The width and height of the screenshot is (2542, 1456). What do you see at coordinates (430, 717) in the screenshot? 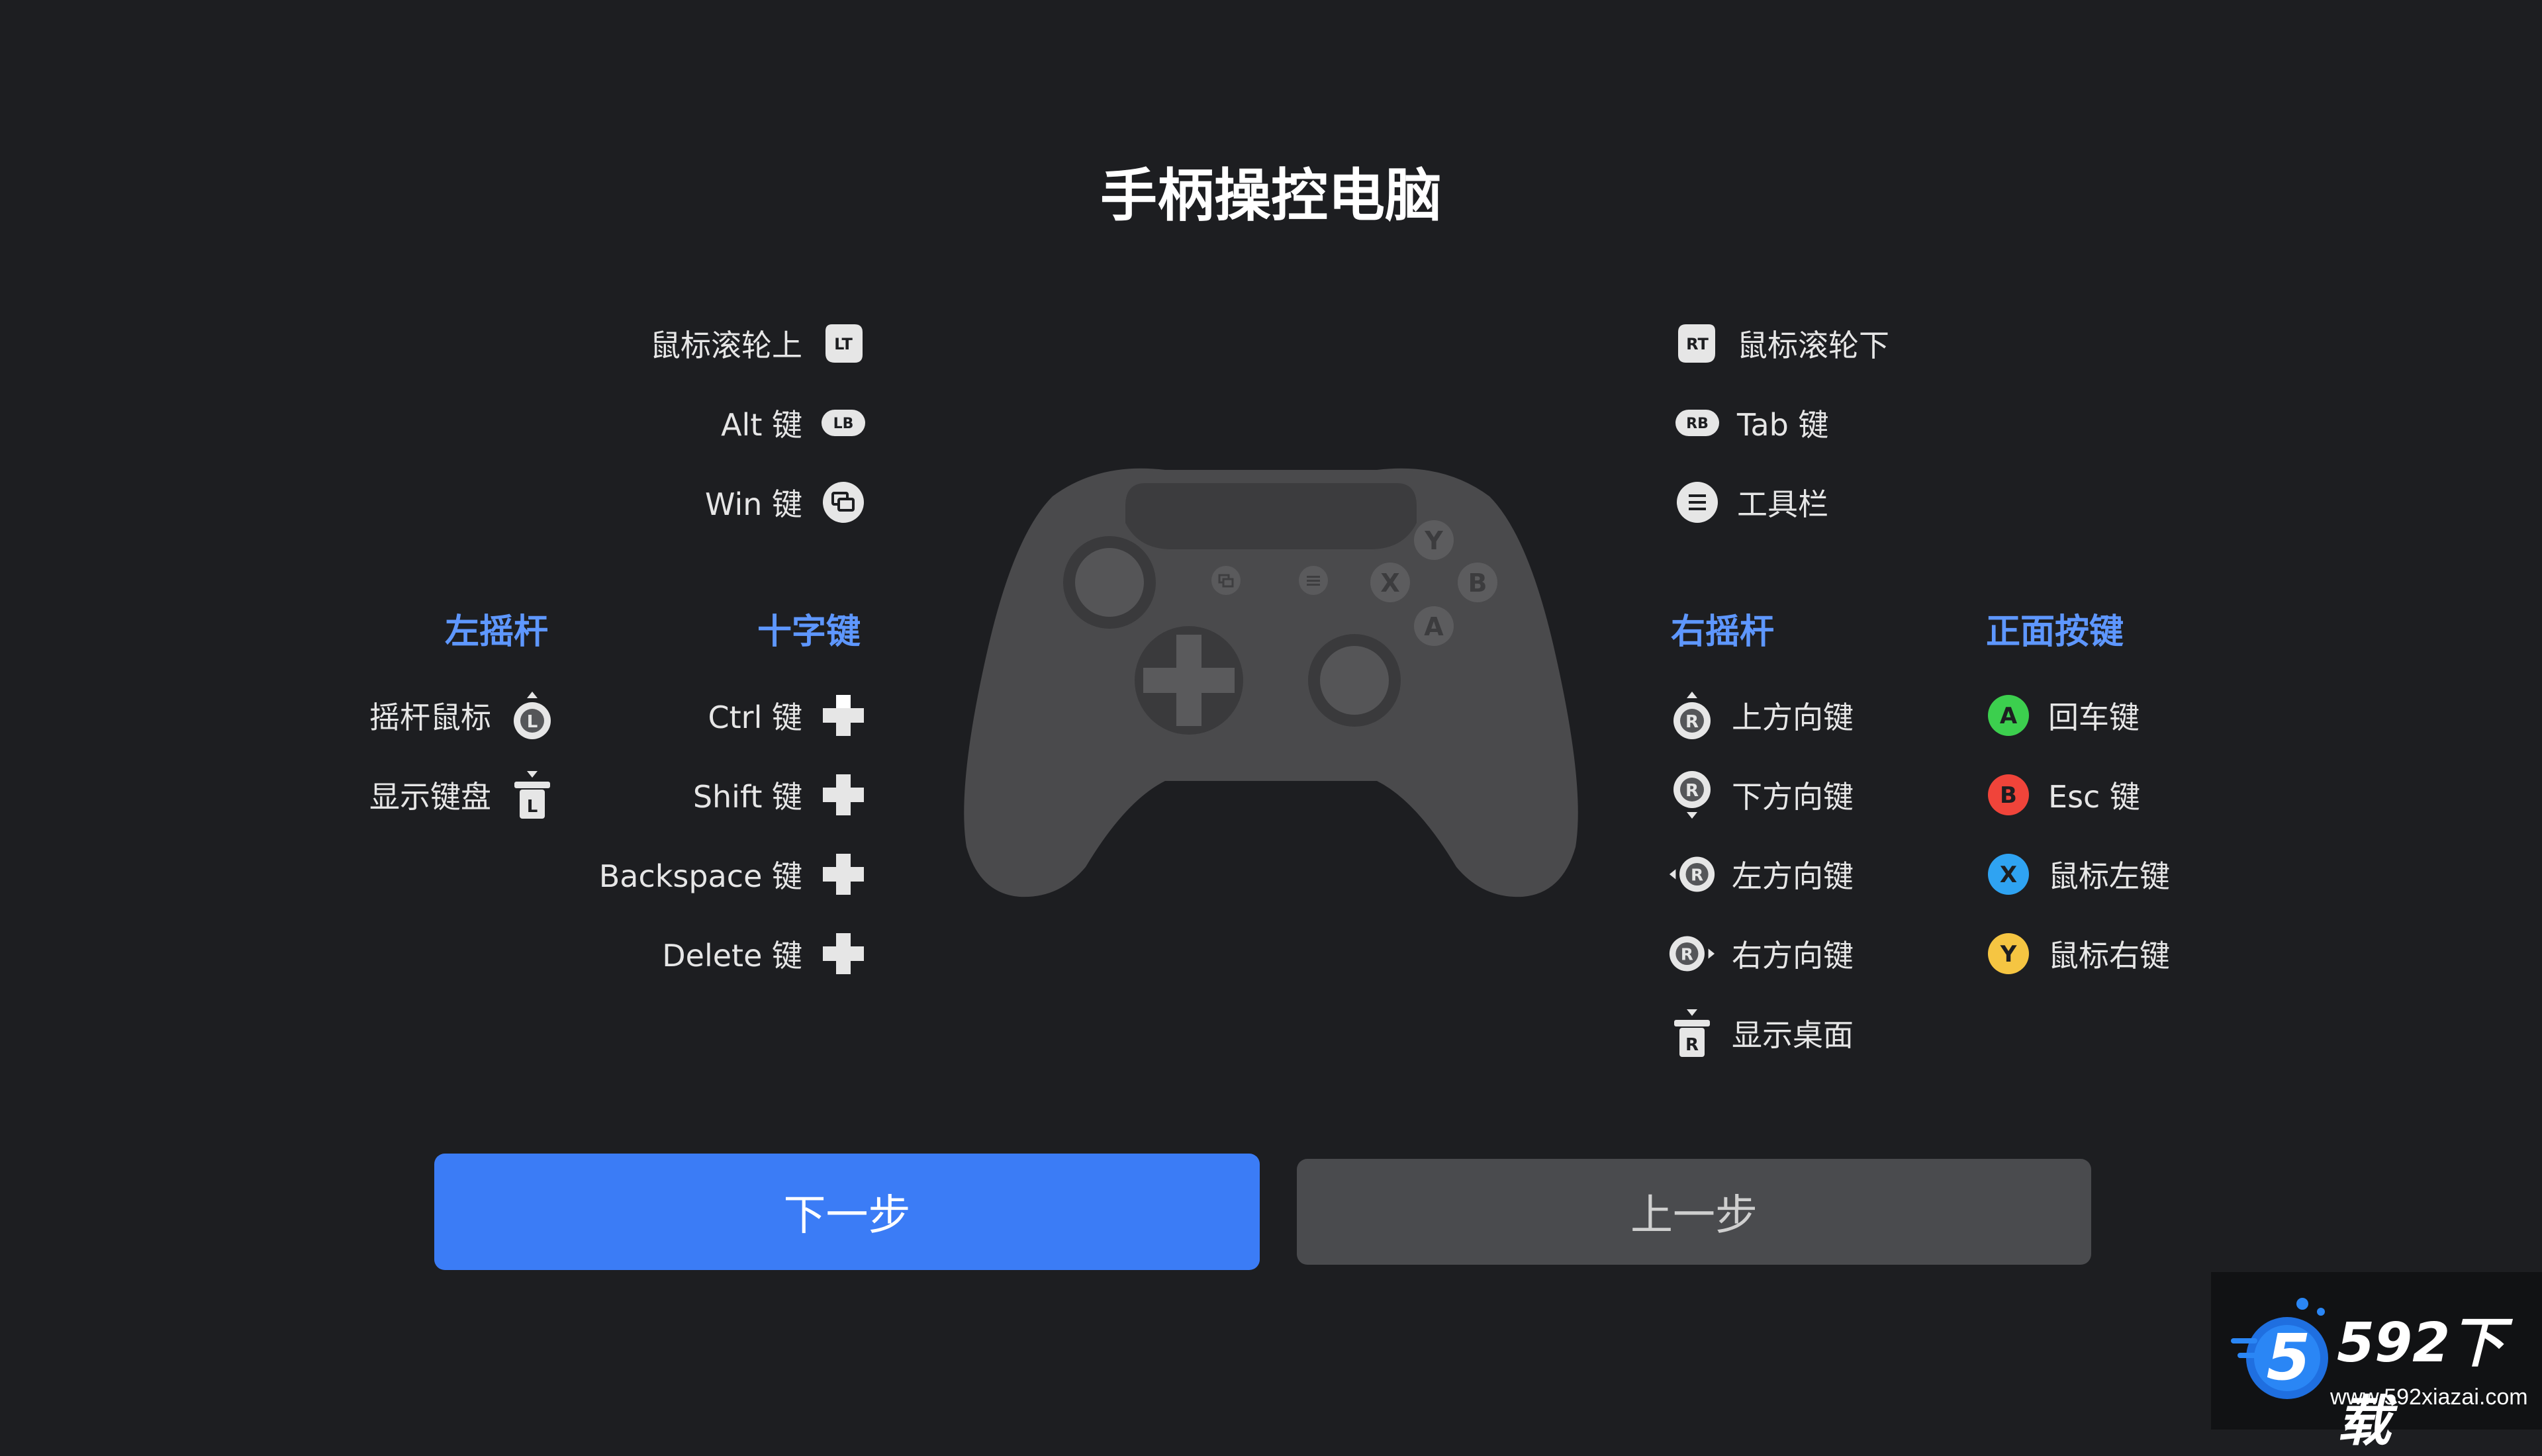
I see `mapping-label: 摇杆鼠标` at bounding box center [430, 717].